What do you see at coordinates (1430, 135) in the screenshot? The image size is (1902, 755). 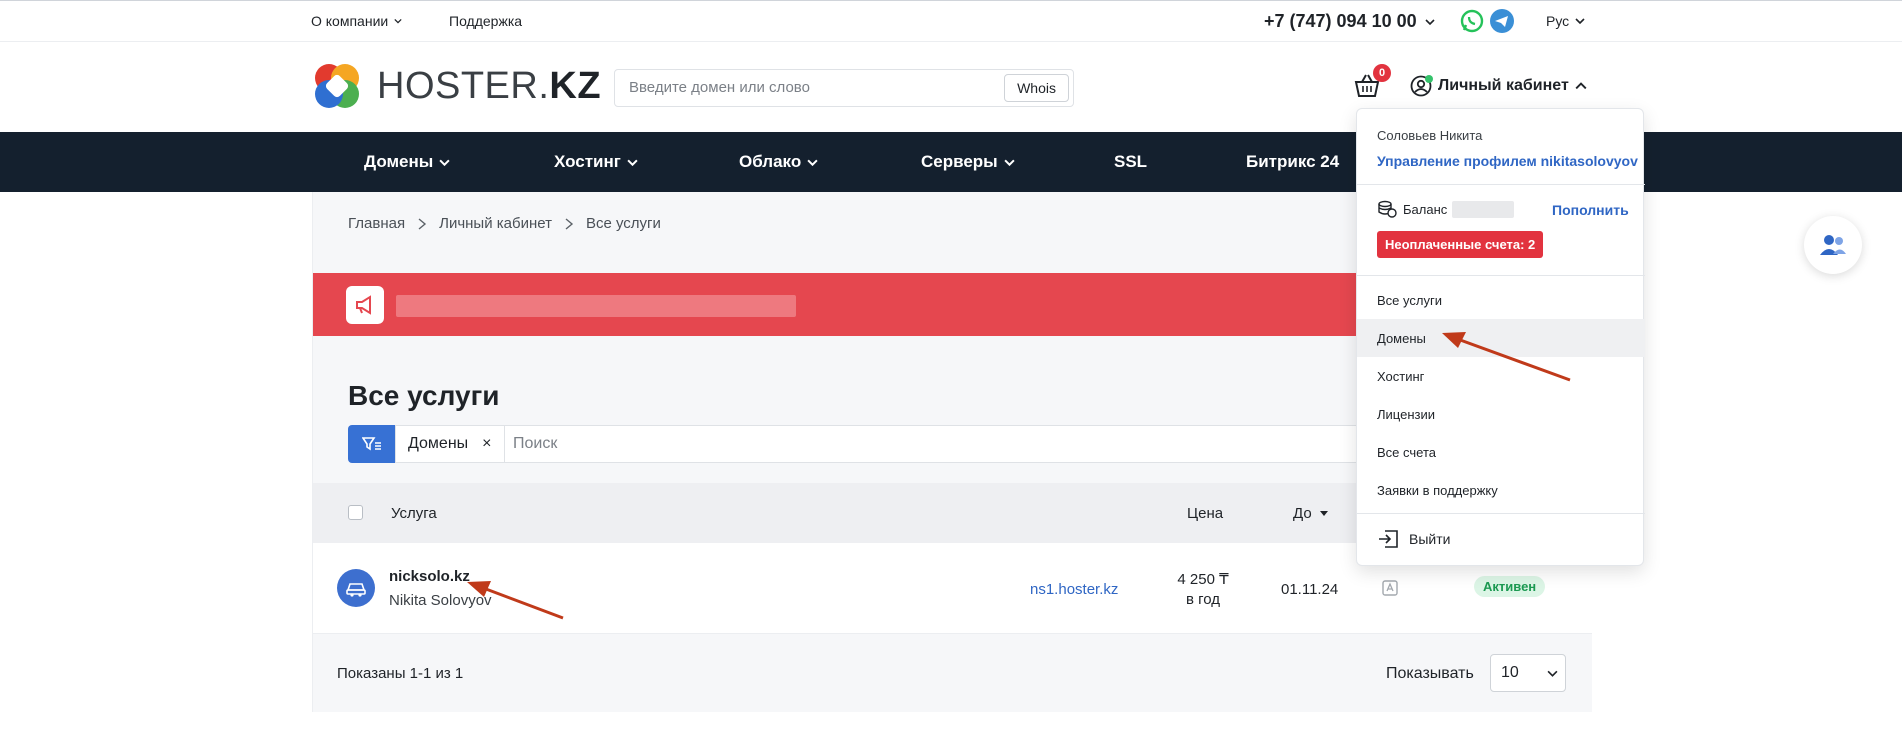 I see `dropdown-user-name: Соловьев Никита` at bounding box center [1430, 135].